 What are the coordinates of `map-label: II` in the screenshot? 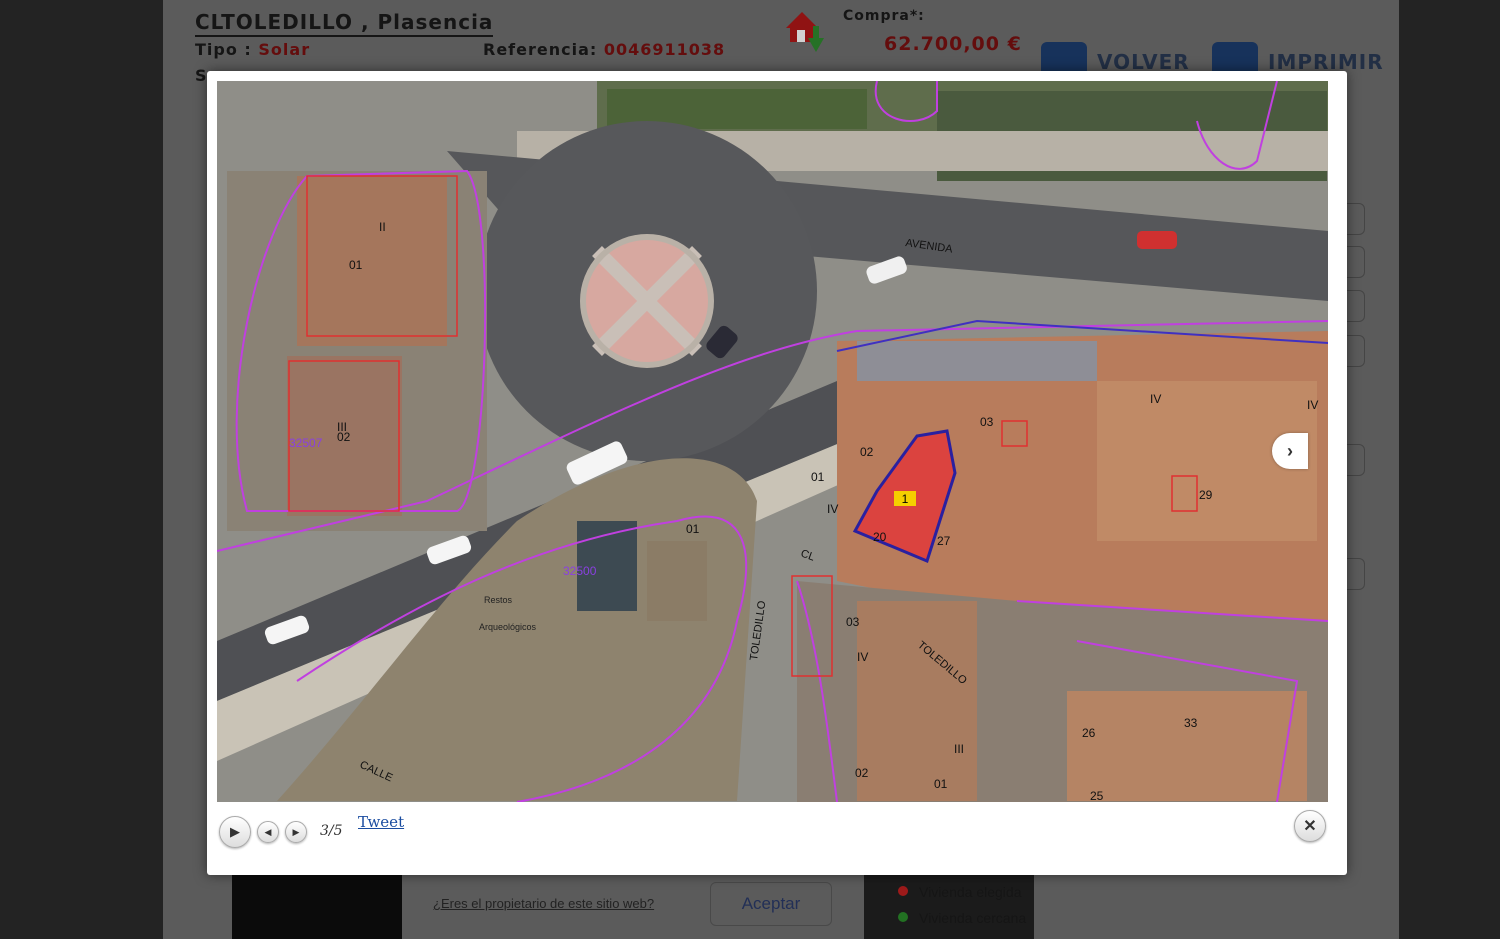 It's located at (382, 227).